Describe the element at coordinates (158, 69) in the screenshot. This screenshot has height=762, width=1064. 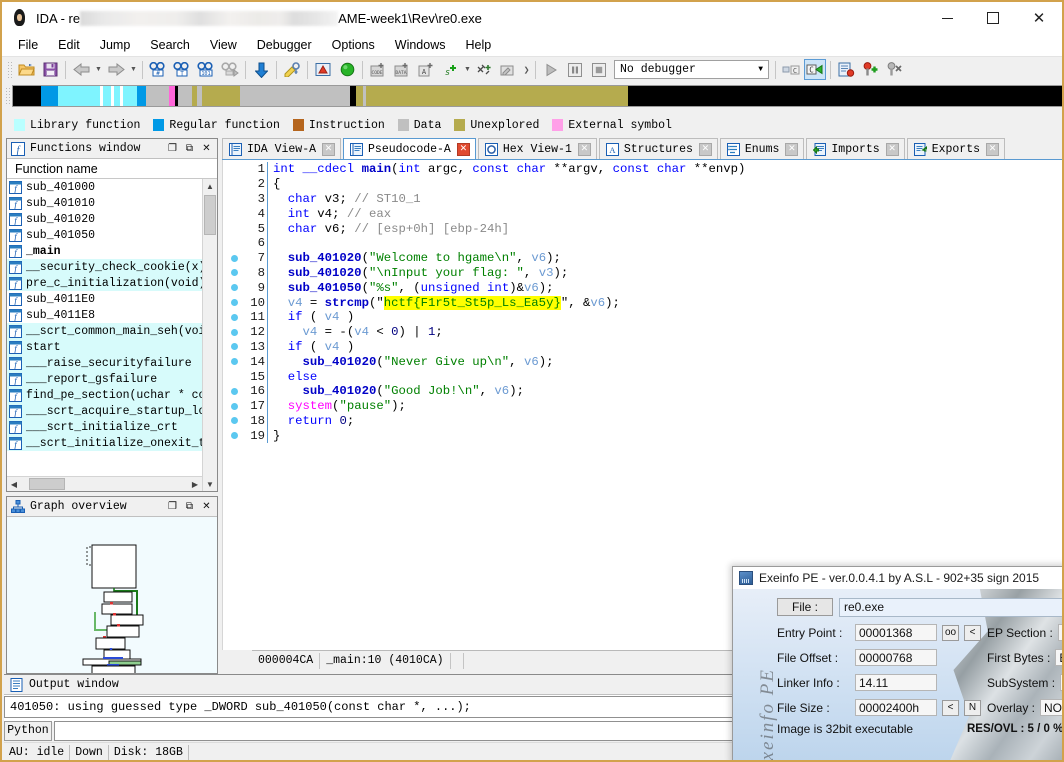
I see `search-hex-icon: #` at that location.